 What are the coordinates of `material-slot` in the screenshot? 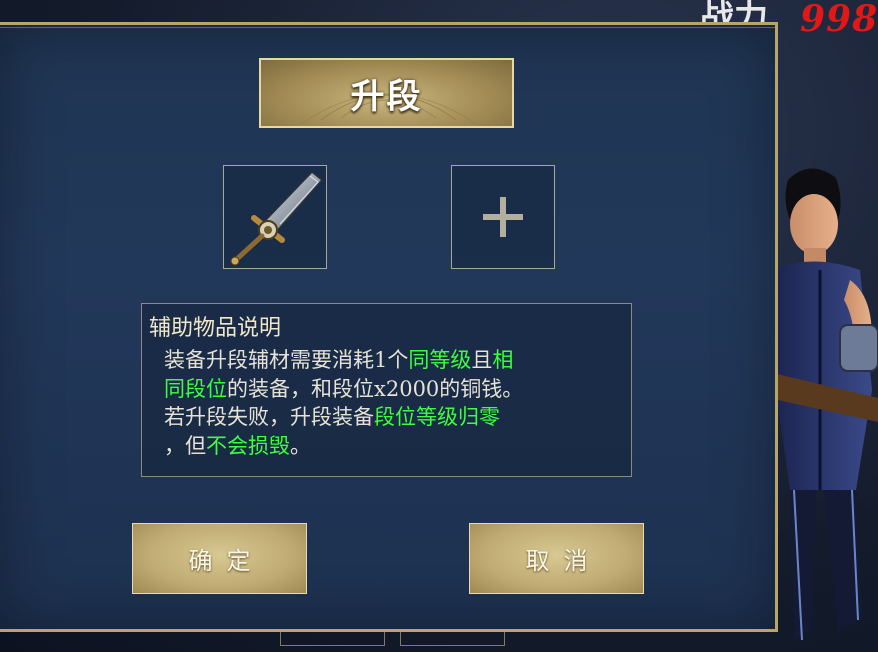 It's located at (503, 217).